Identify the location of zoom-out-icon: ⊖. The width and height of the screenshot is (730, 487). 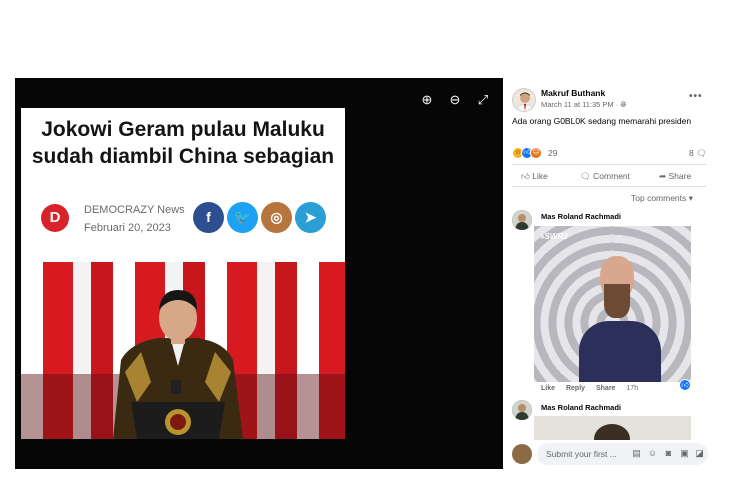
(455, 100).